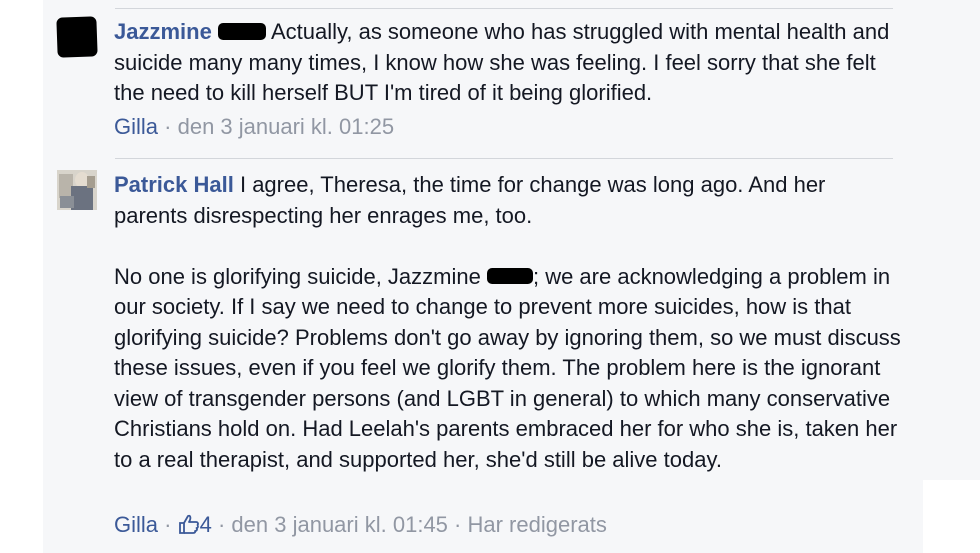 This screenshot has height=553, width=980. I want to click on comment-meta: Gilla · den 3 januari kl. 01:25, so click(254, 127).